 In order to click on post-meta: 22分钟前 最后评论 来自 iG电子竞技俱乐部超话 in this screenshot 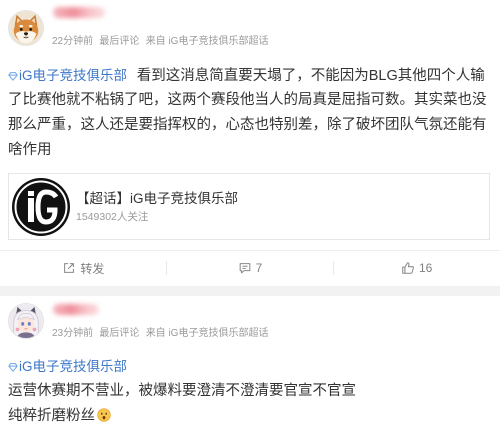, I will do `click(160, 42)`.